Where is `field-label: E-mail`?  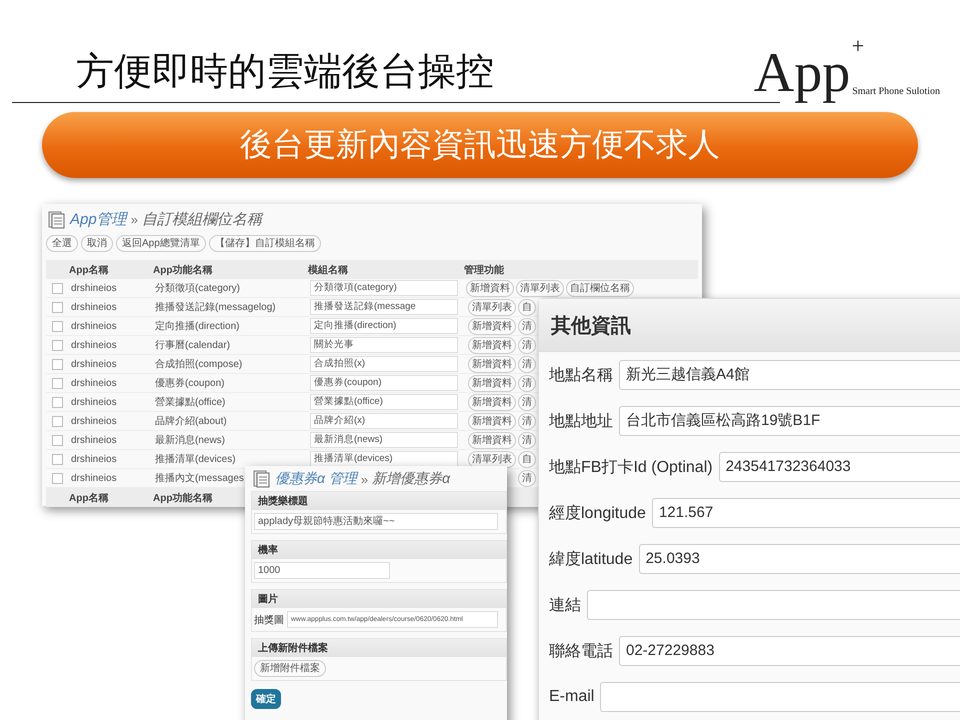 field-label: E-mail is located at coordinates (571, 697).